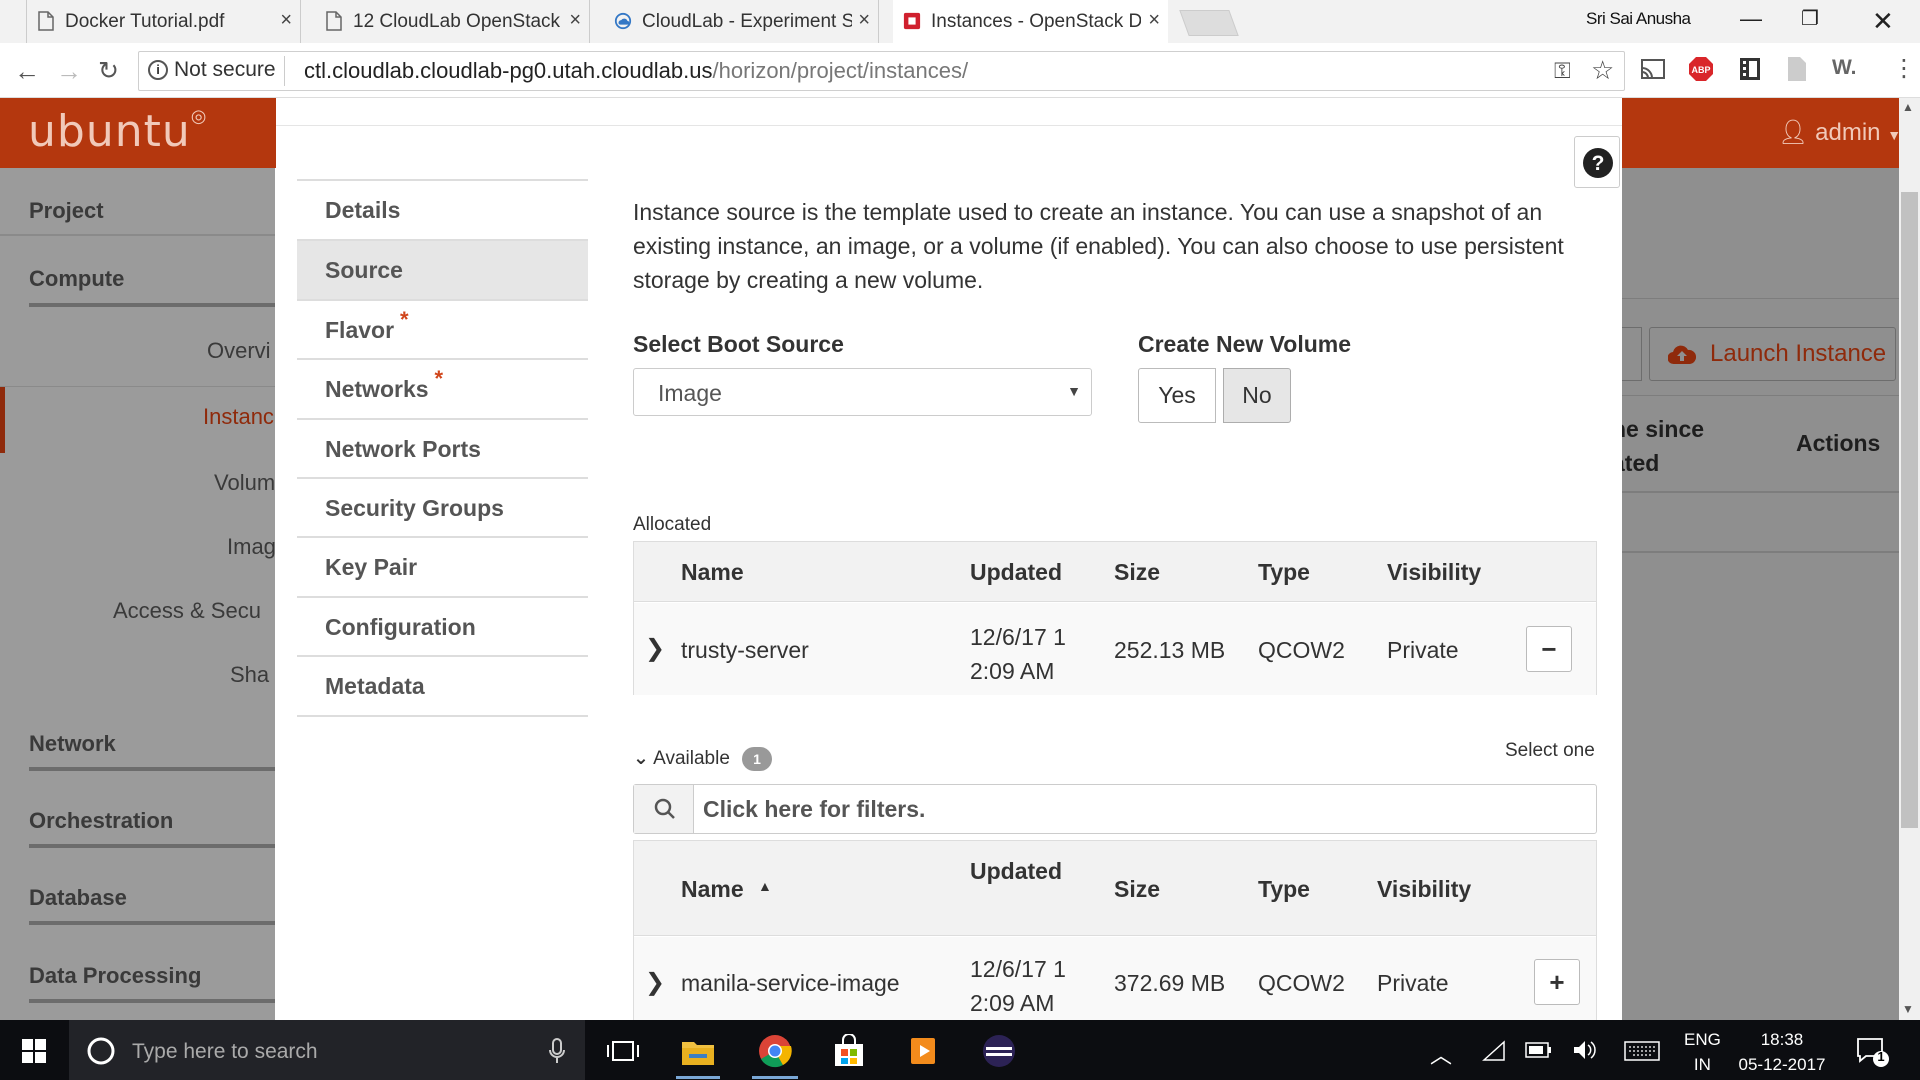 The height and width of the screenshot is (1080, 1920). I want to click on wizard-step-metadata: Metadata, so click(442, 685).